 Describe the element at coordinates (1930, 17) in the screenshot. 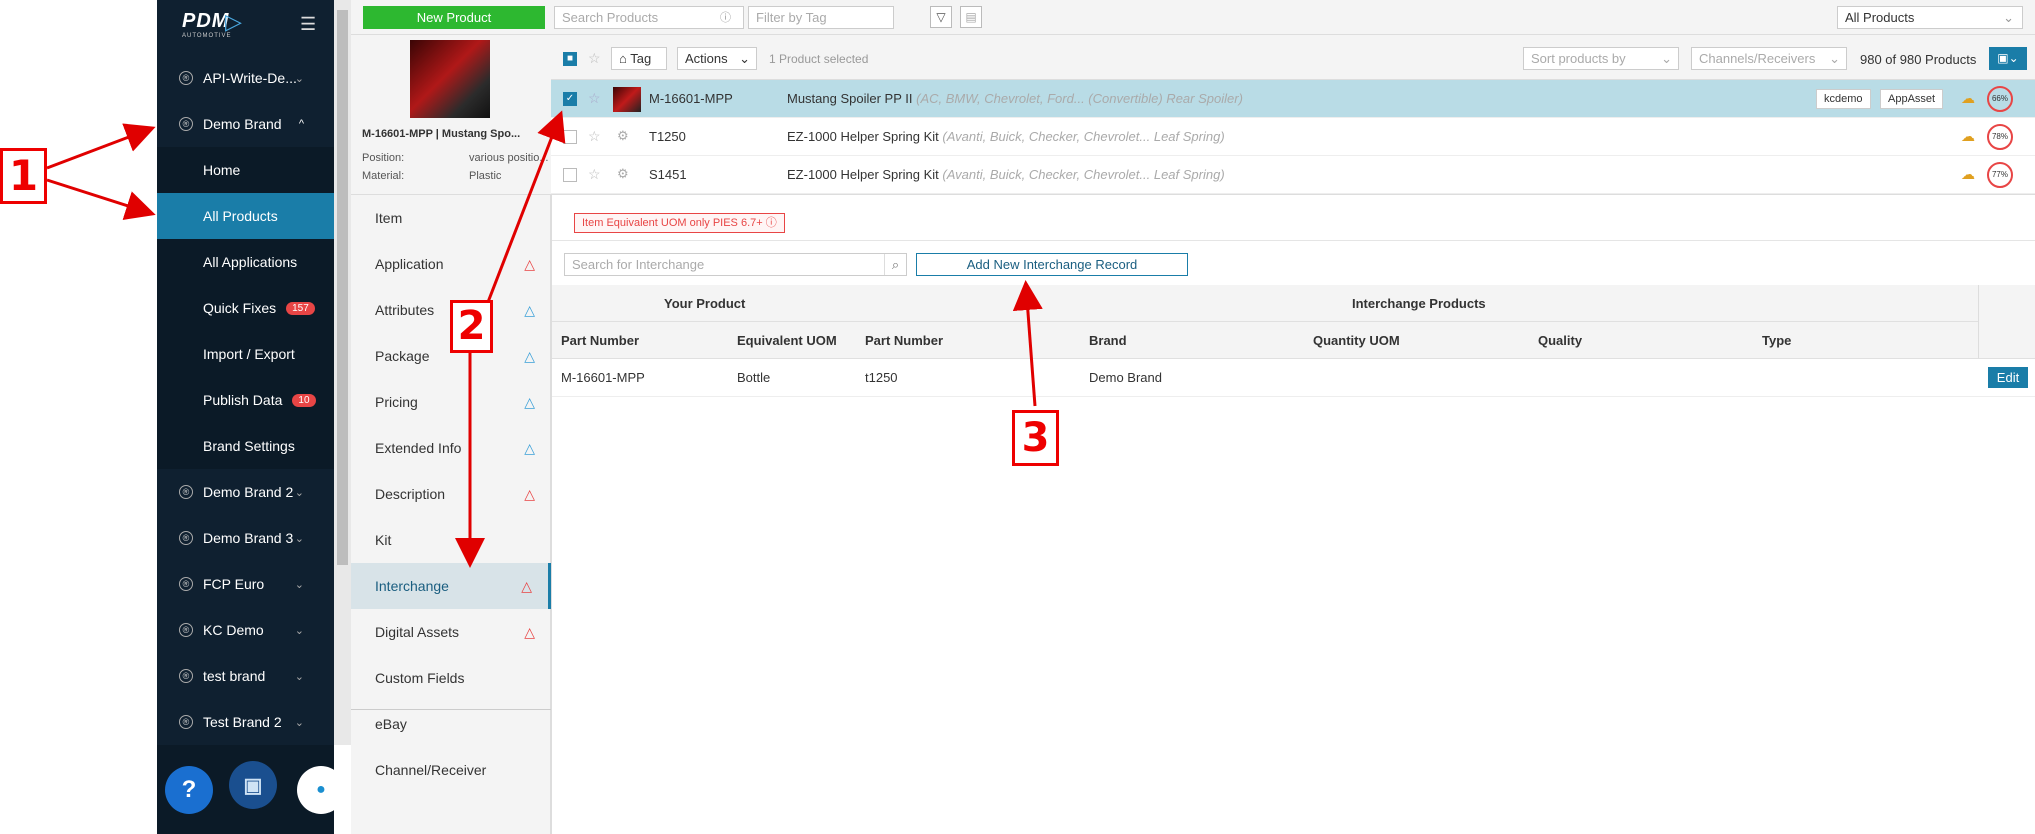

I see `product-scope-select: All Products ⌄` at that location.